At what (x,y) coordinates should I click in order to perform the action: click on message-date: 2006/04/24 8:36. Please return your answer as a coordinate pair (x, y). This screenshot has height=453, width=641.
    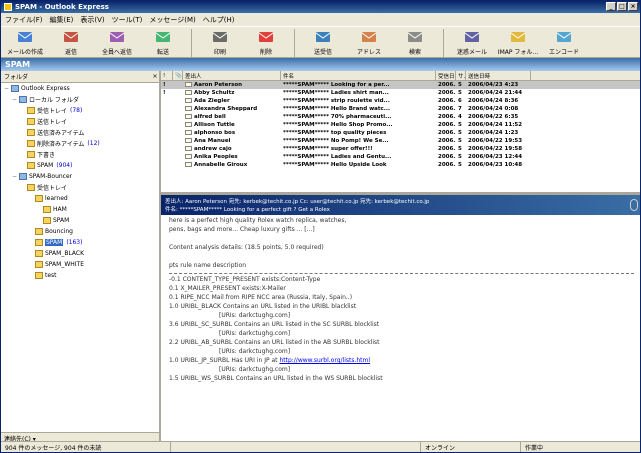
    Looking at the image, I should click on (493, 101).